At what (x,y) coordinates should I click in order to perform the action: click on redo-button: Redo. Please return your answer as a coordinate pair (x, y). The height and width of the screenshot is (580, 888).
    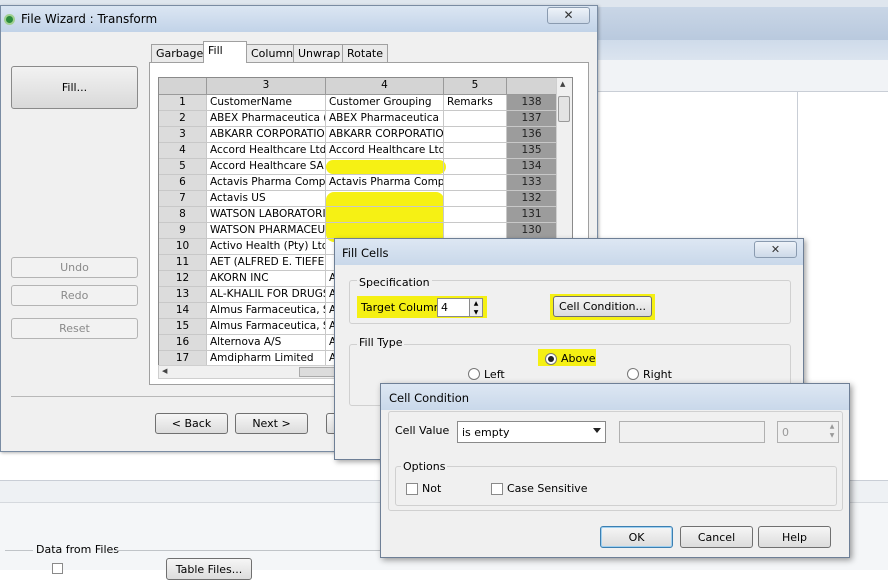
    Looking at the image, I should click on (74, 295).